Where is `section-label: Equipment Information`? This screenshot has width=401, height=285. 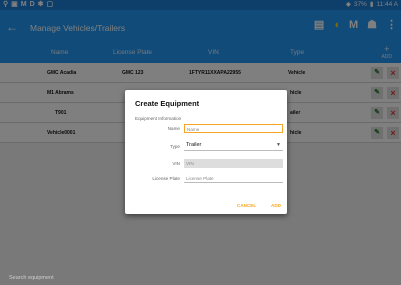 section-label: Equipment Information is located at coordinates (158, 118).